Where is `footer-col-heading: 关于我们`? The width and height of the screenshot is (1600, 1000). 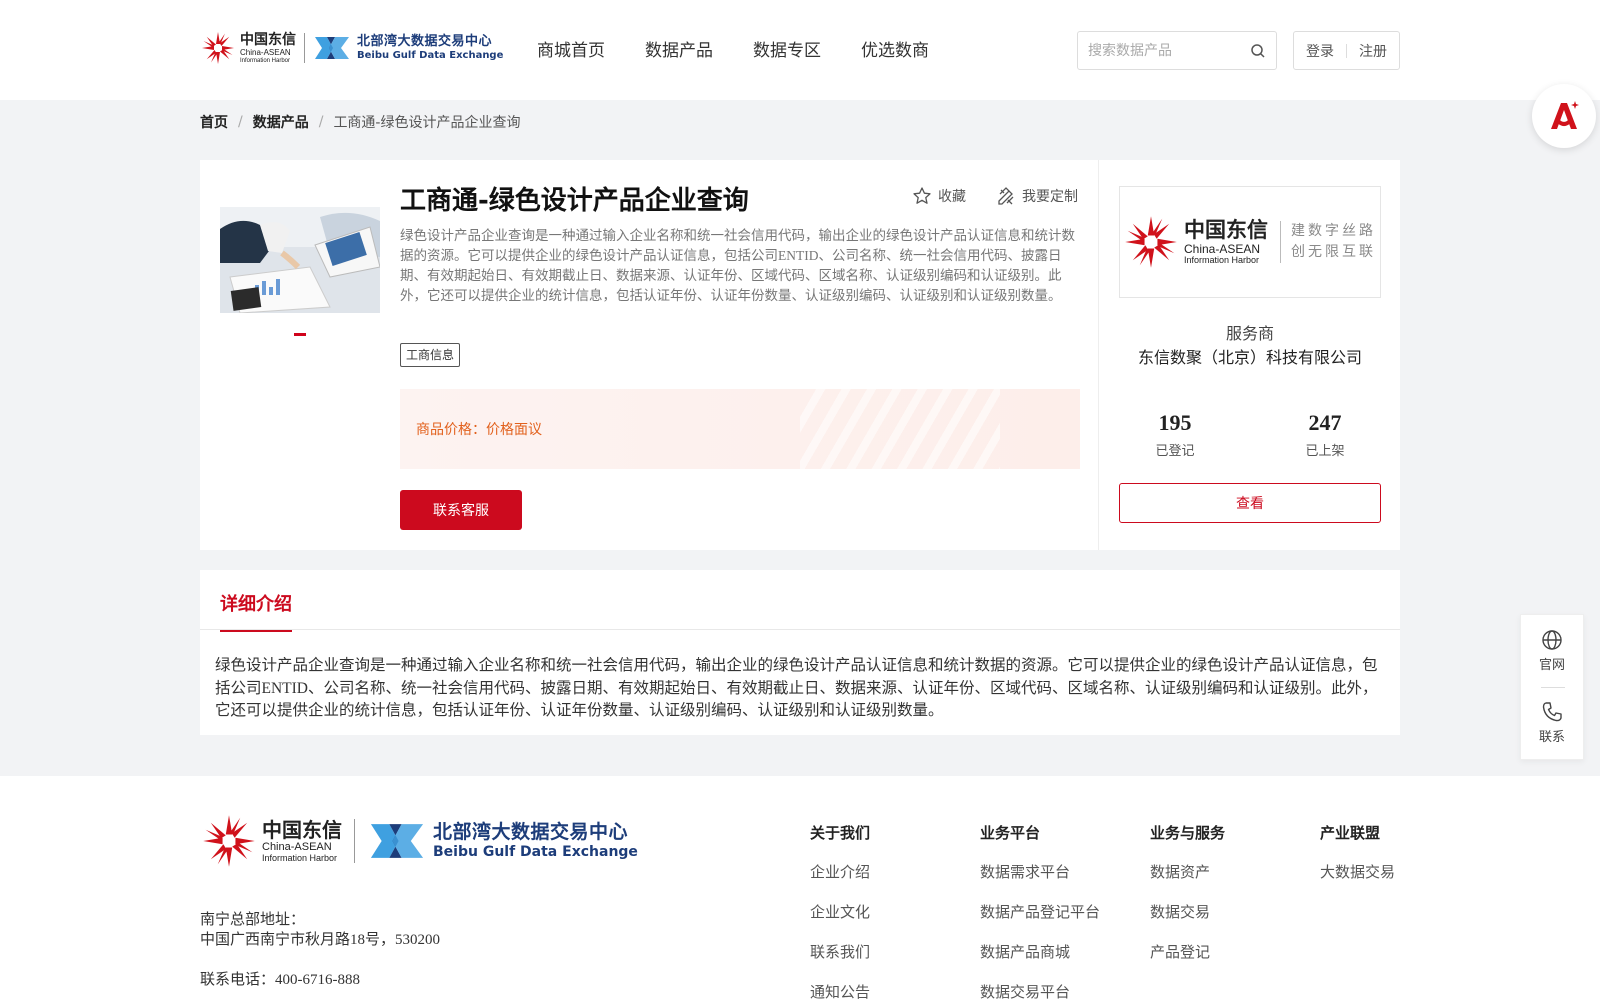 footer-col-heading: 关于我们 is located at coordinates (840, 833).